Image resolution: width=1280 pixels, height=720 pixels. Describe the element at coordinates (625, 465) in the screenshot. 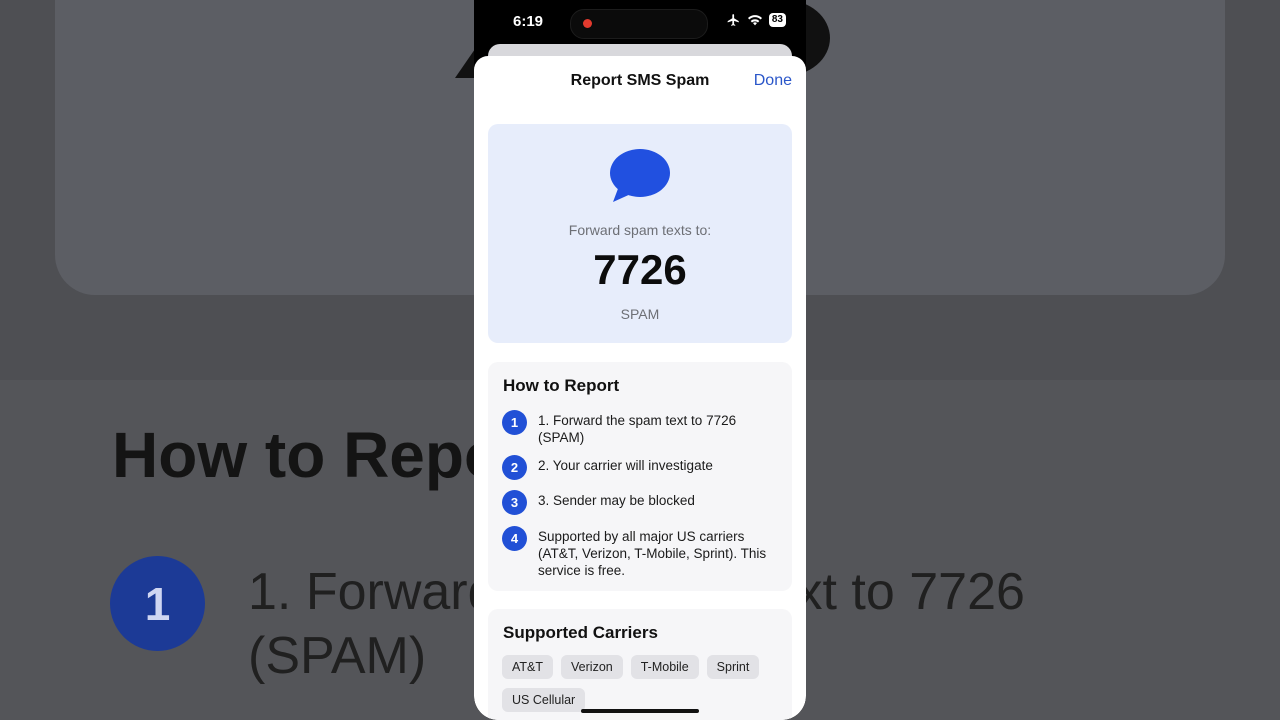

I see `step-text: 2. Your carrier will investigate` at that location.